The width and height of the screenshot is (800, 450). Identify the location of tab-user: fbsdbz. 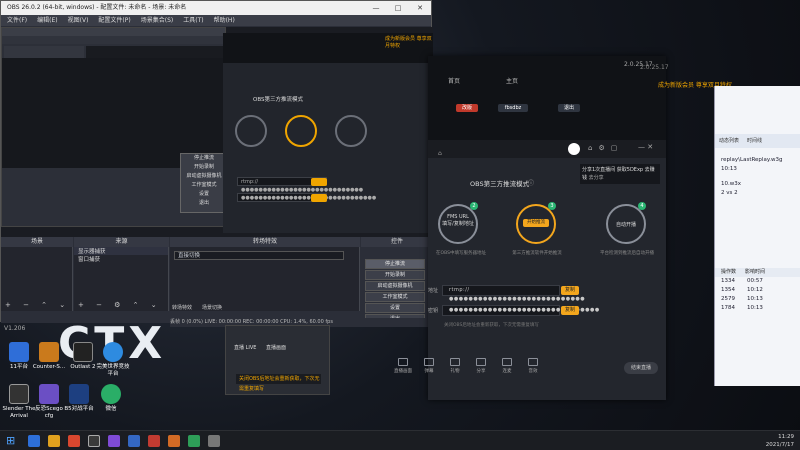
(513, 108).